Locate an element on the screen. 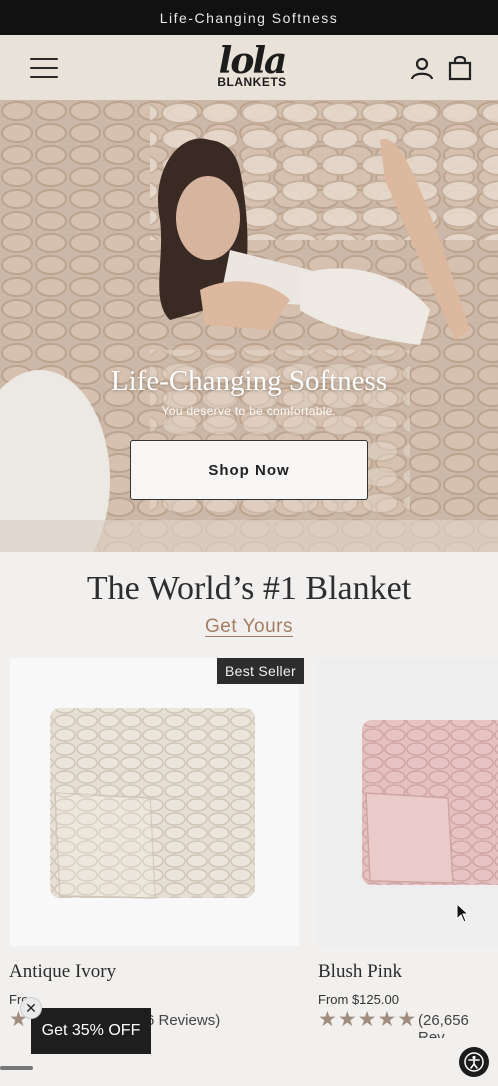 The width and height of the screenshot is (498, 1086). logo: lola BLANKETS is located at coordinates (252, 66).